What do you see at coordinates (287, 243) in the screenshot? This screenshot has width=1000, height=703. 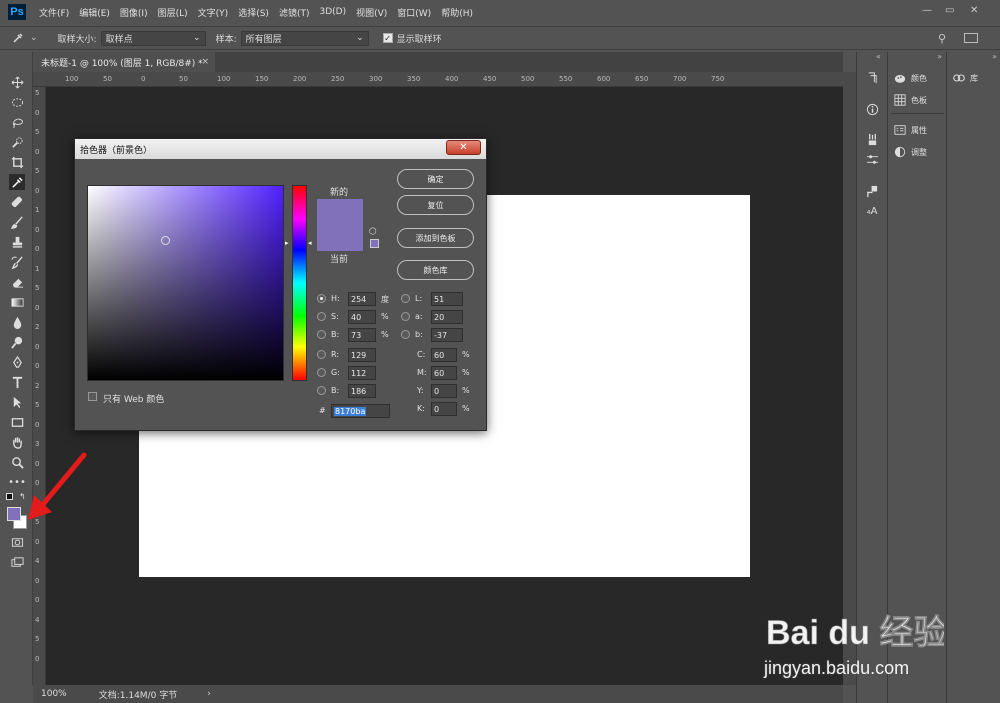 I see `hue-slider-left-arrow-icon: ▸` at bounding box center [287, 243].